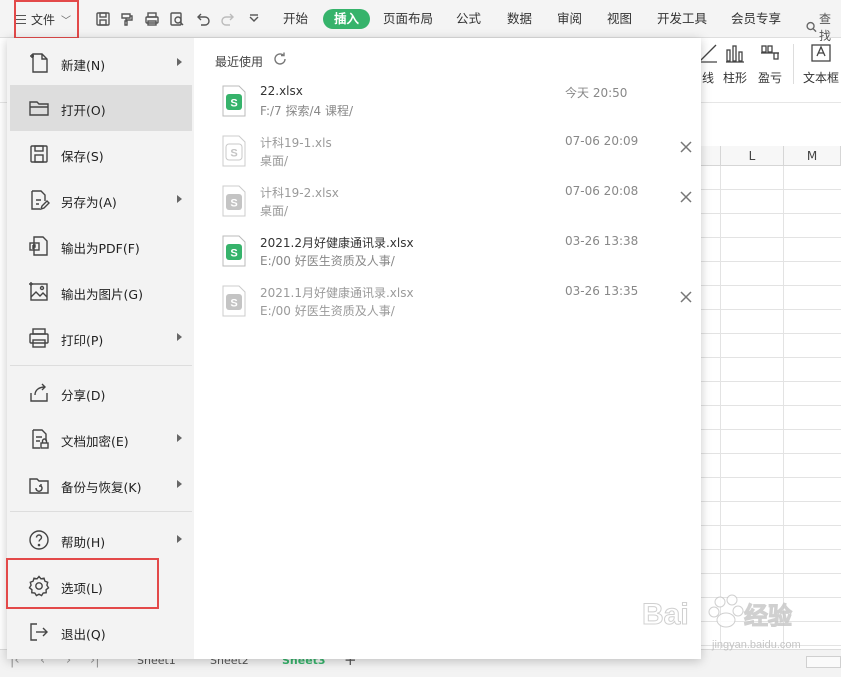  Describe the element at coordinates (752, 156) in the screenshot. I see `column-header-l: L` at that location.